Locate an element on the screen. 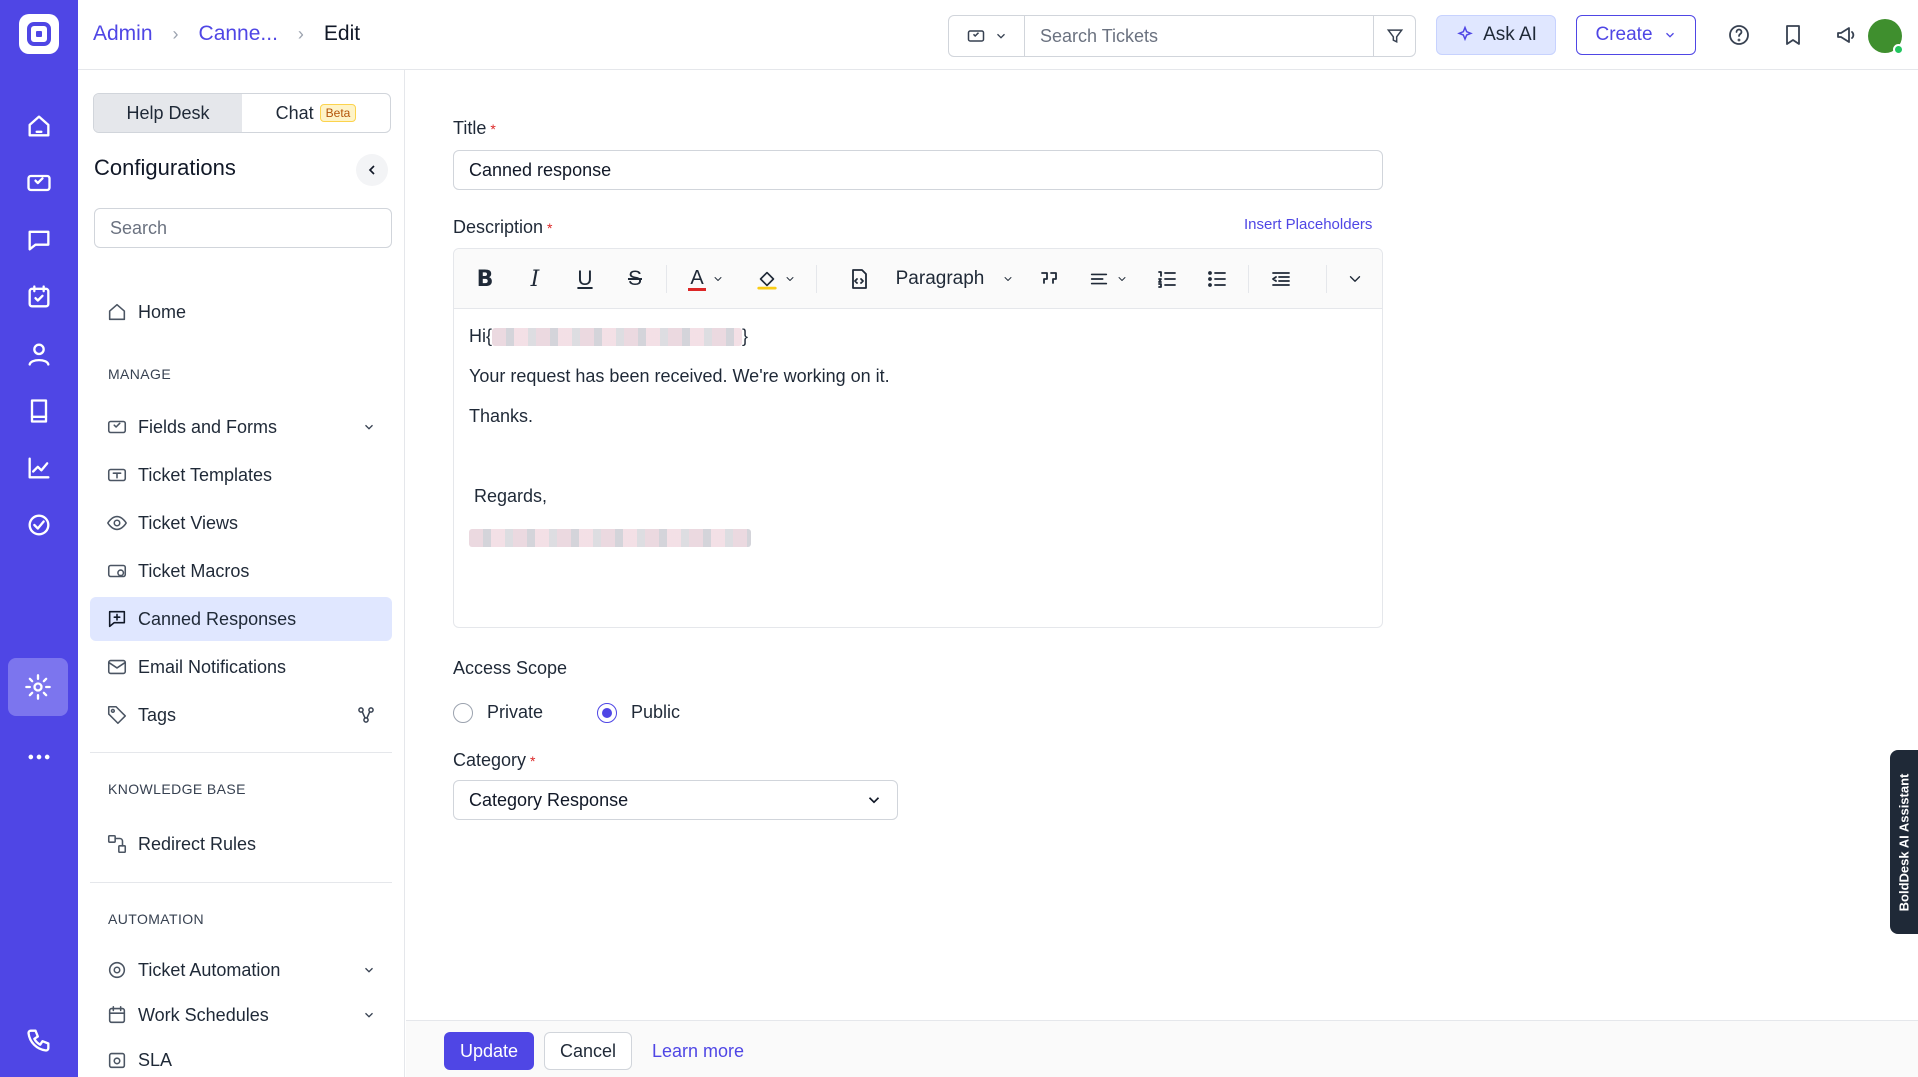 The height and width of the screenshot is (1077, 1918). canned-response-icon is located at coordinates (117, 619).